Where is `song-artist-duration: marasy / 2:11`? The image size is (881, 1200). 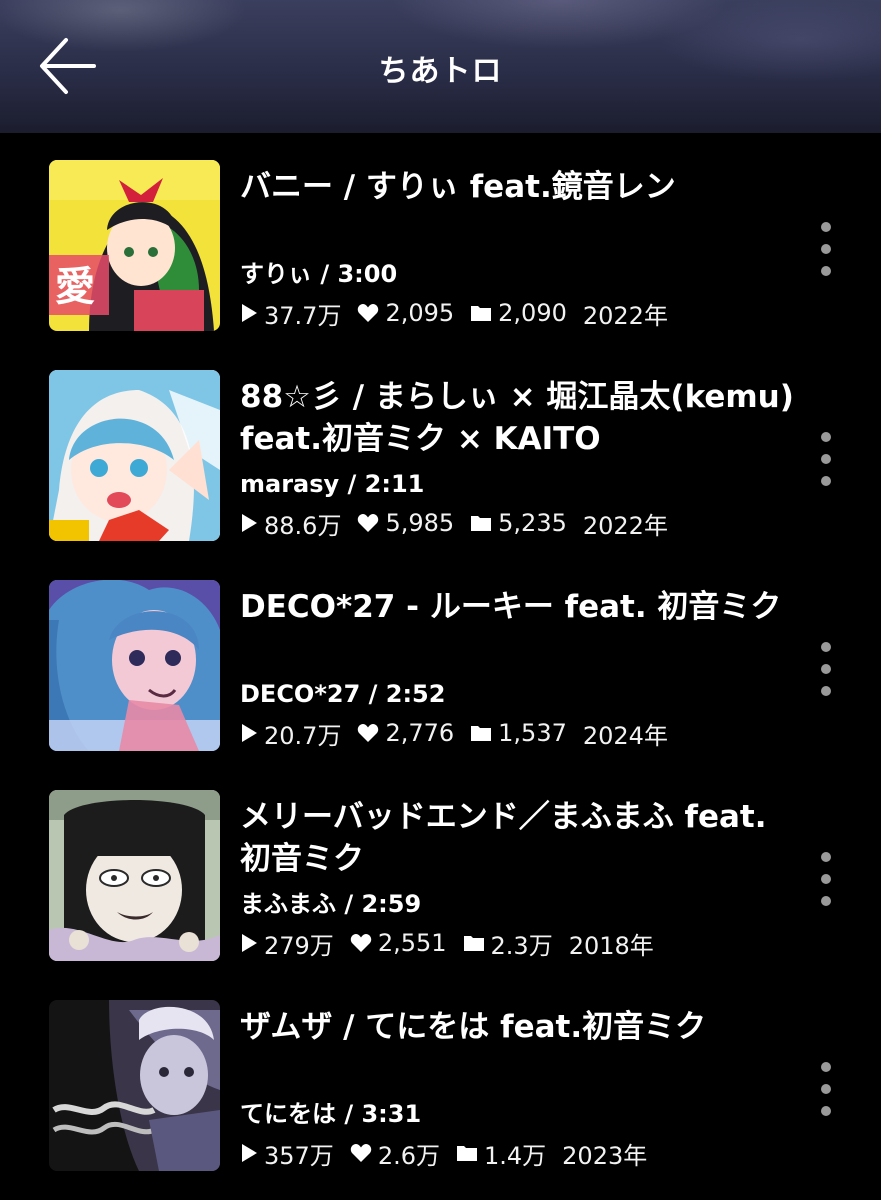 song-artist-duration: marasy / 2:11 is located at coordinates (332, 484).